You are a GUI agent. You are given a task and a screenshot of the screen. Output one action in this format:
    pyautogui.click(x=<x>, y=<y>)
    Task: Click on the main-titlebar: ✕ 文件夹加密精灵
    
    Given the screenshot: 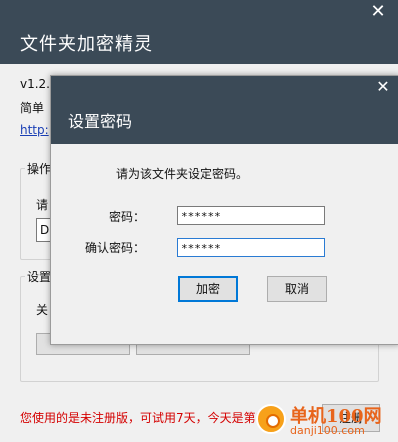 What is the action you would take?
    pyautogui.click(x=199, y=32)
    